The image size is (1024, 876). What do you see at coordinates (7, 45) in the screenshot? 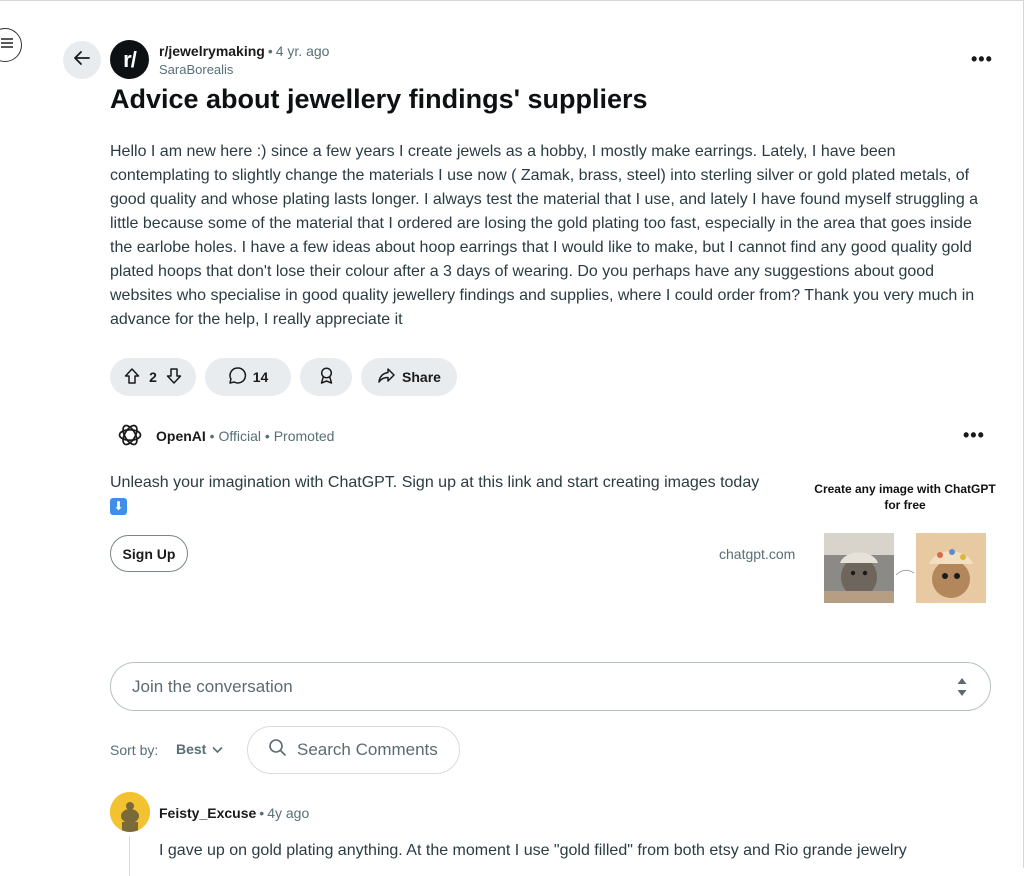
I see `menu-icon` at bounding box center [7, 45].